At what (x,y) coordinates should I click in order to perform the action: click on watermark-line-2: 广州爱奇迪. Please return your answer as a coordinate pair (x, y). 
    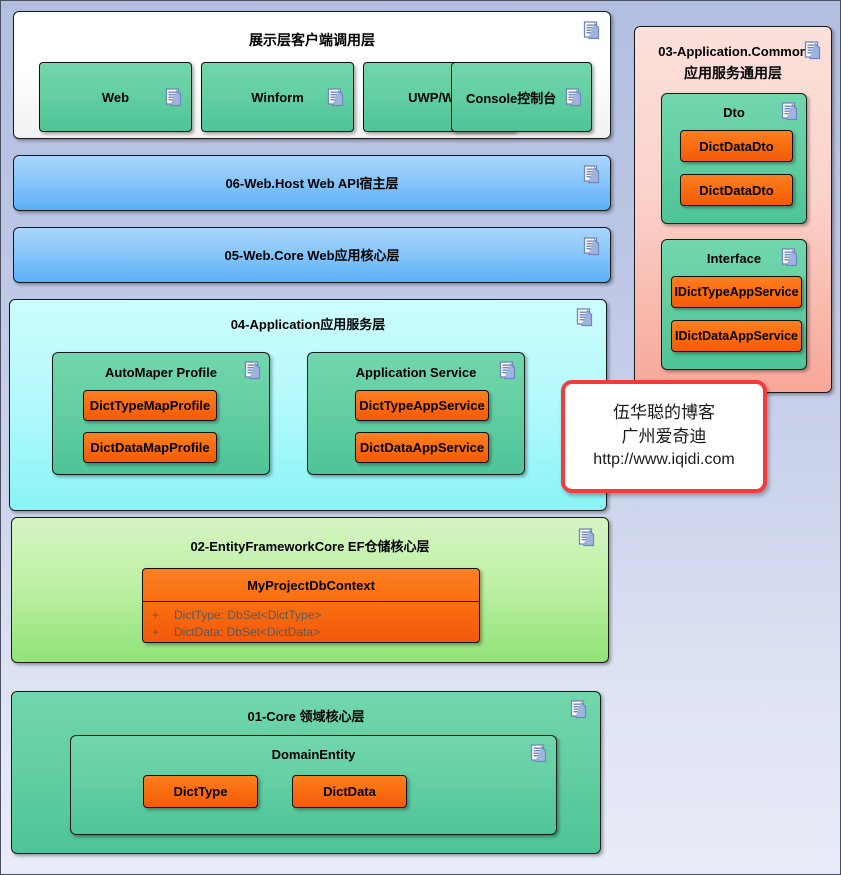
    Looking at the image, I should click on (664, 437).